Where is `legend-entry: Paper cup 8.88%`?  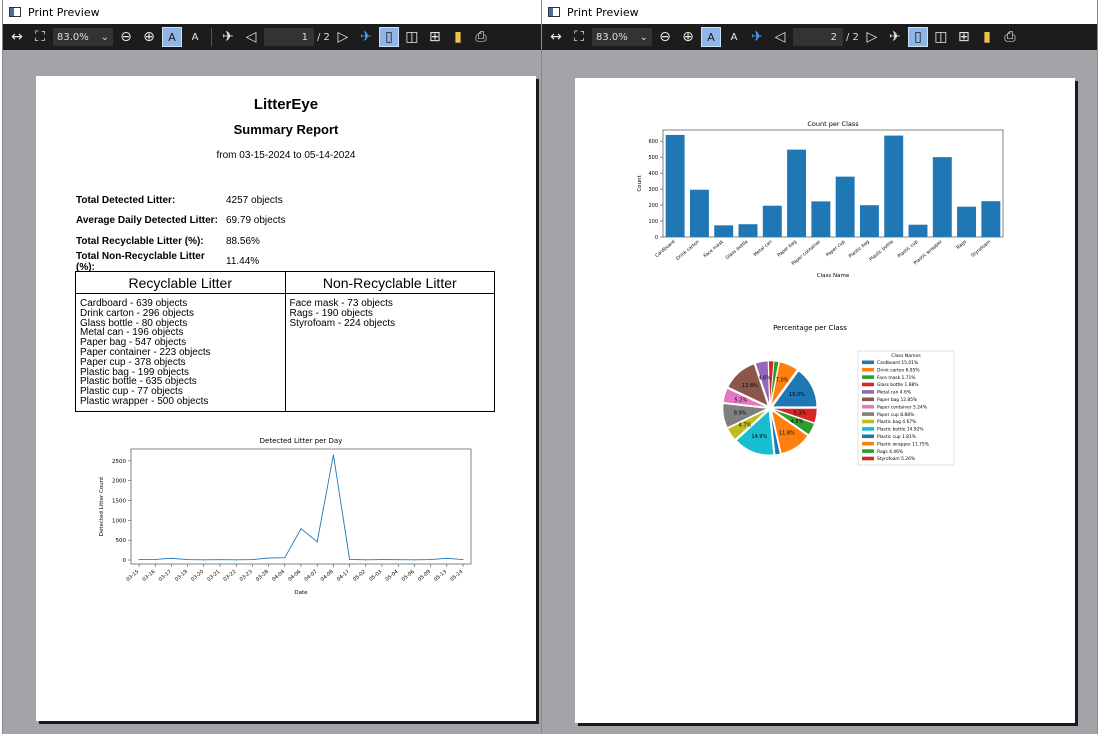
legend-entry: Paper cup 8.88% is located at coordinates (895, 415).